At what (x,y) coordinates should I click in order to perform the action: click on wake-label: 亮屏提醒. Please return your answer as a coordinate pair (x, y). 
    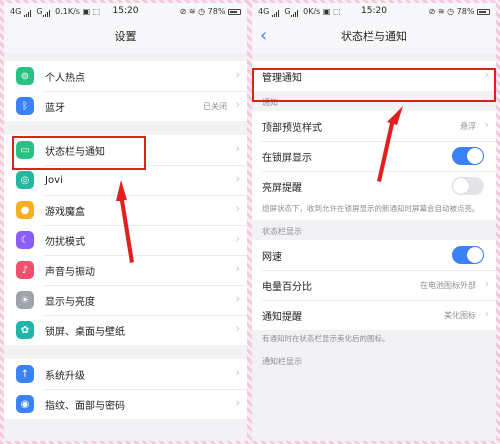
    Looking at the image, I should click on (282, 188).